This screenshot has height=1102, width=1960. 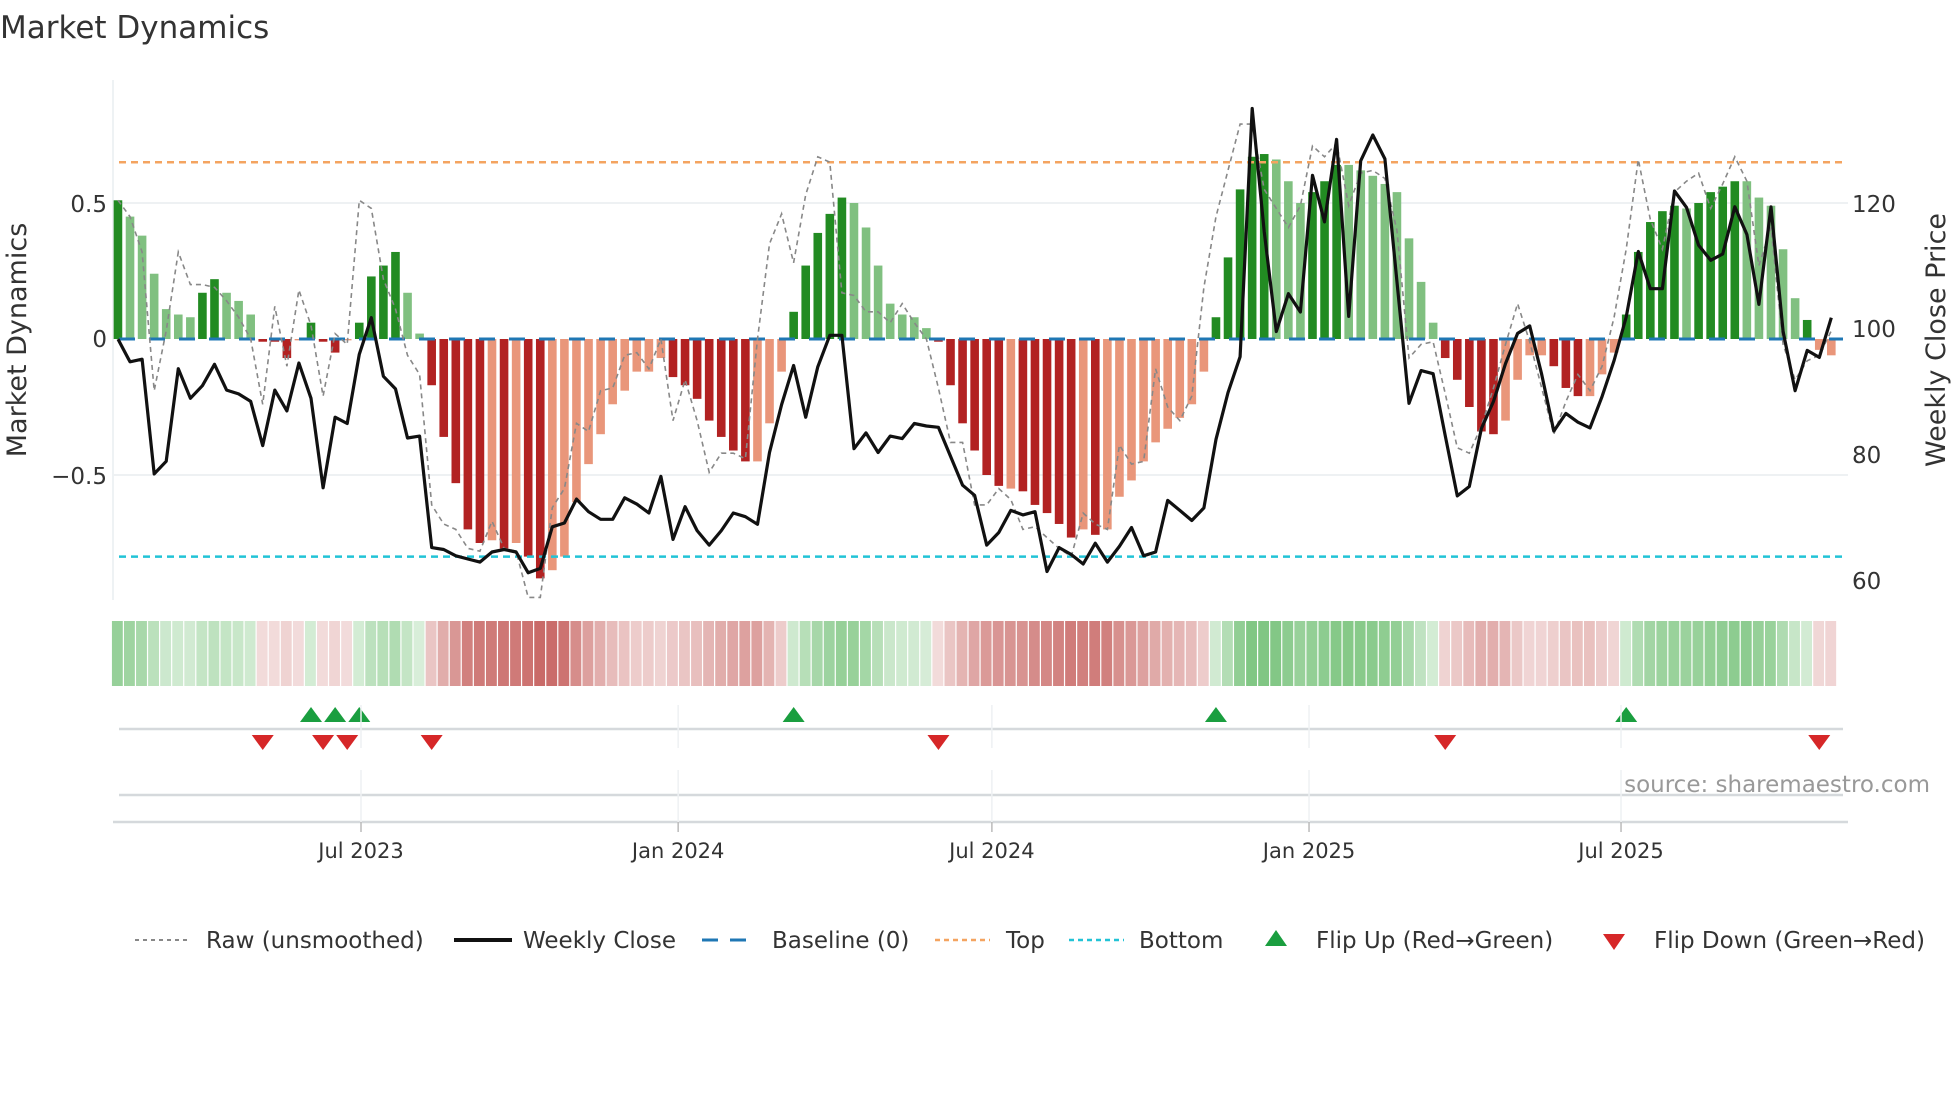 What do you see at coordinates (990, 851) in the screenshot?
I see `x-tick-label: Jul 2024` at bounding box center [990, 851].